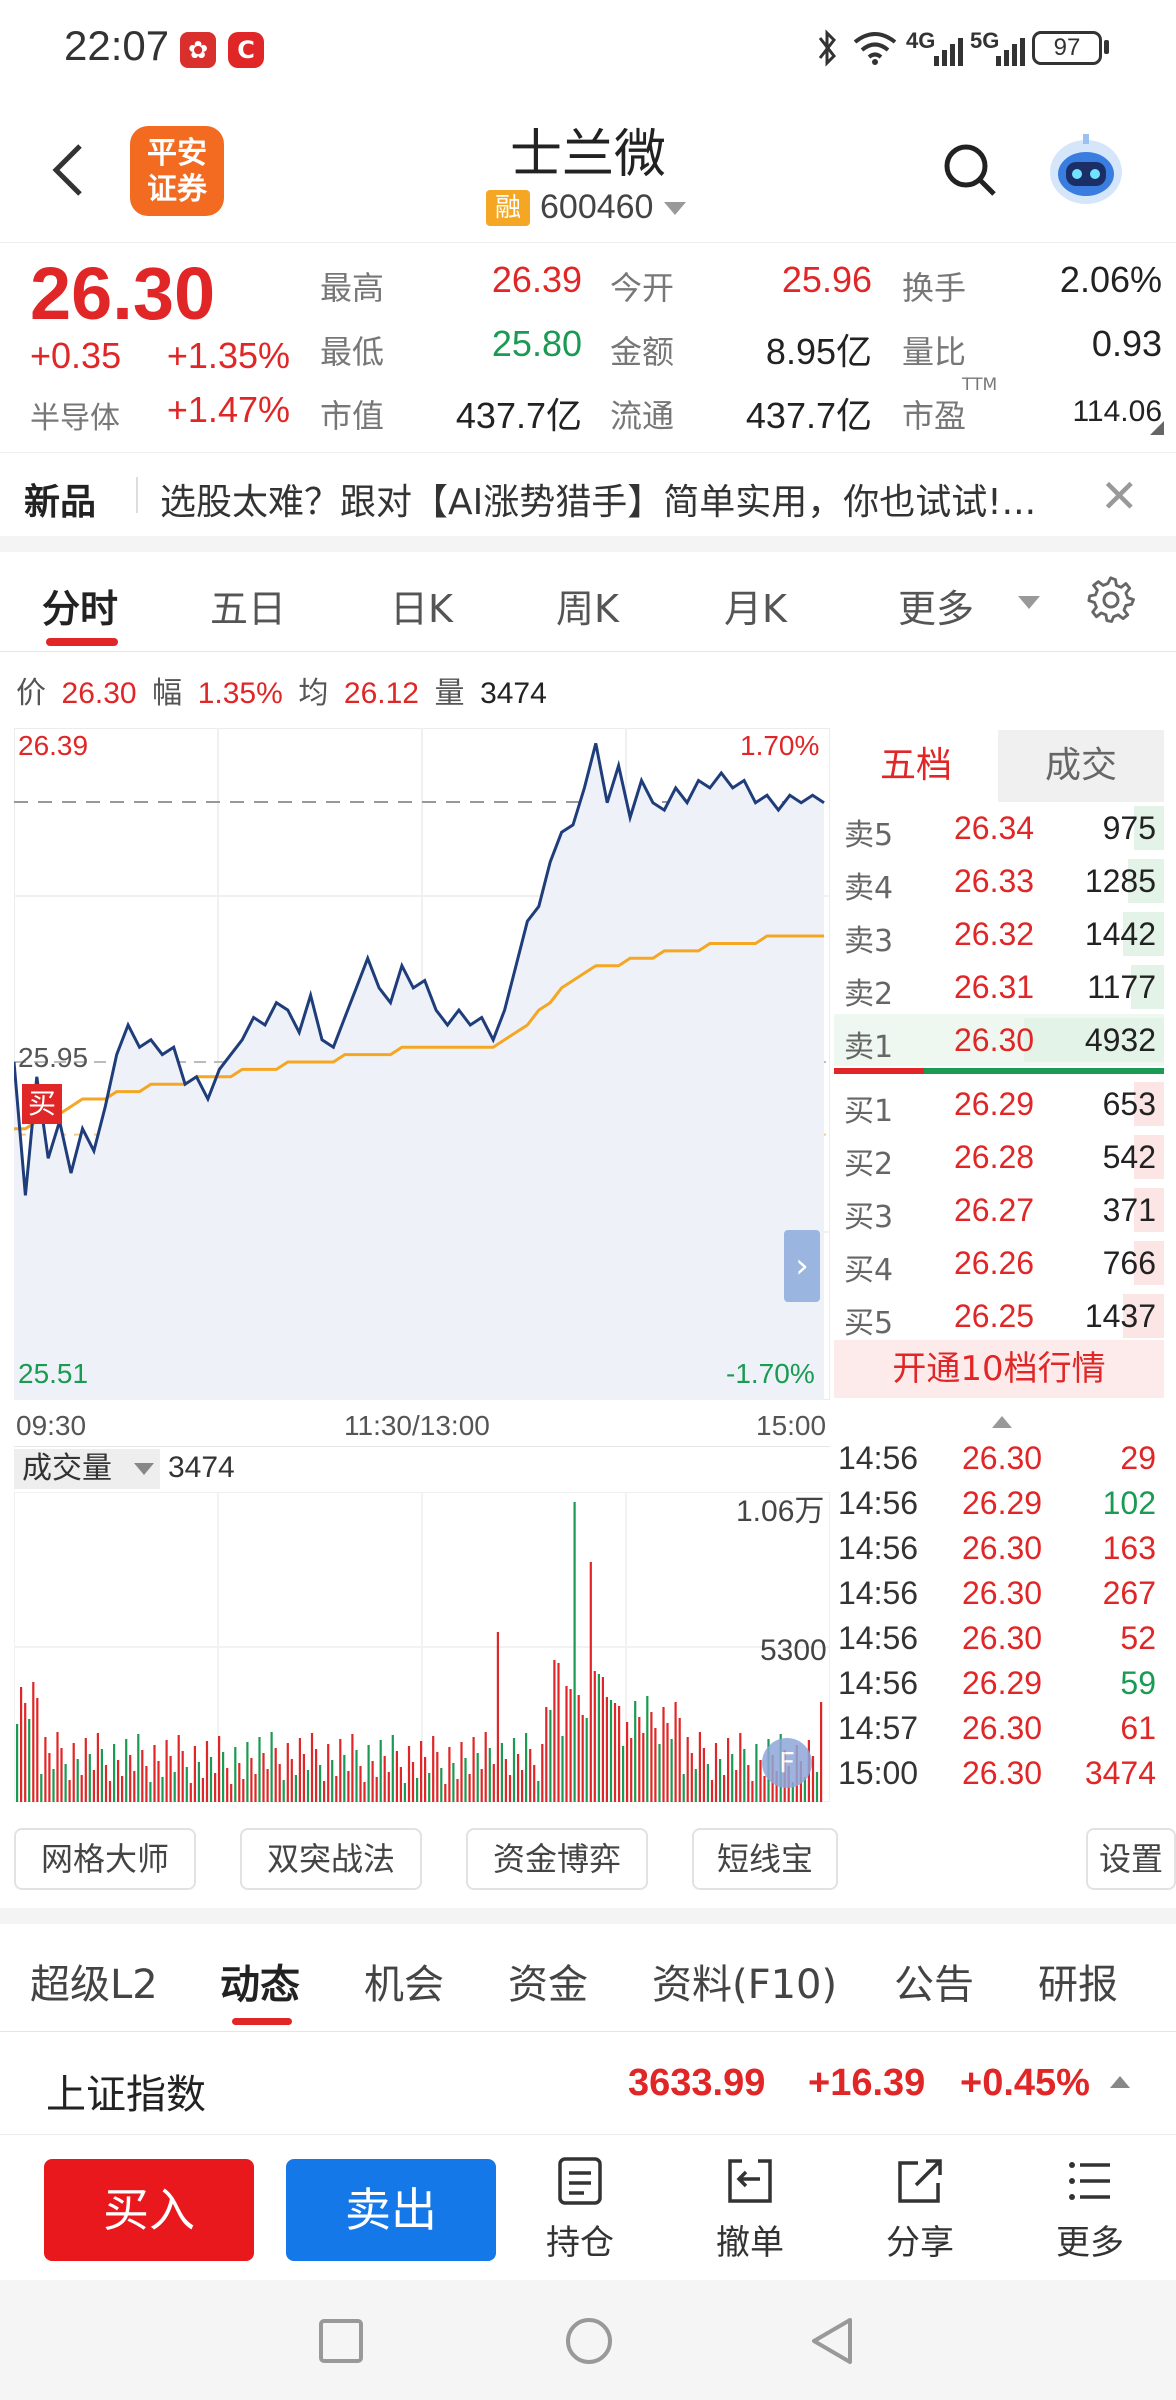 The height and width of the screenshot is (2400, 1176). I want to click on tab-capital: 资金, so click(548, 1981).